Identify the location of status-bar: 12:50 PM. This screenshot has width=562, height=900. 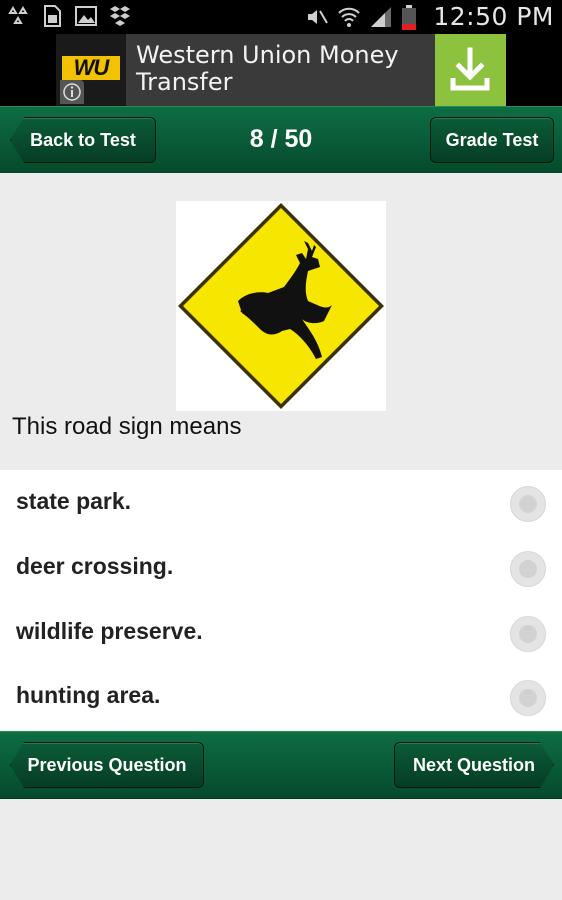
(281, 17).